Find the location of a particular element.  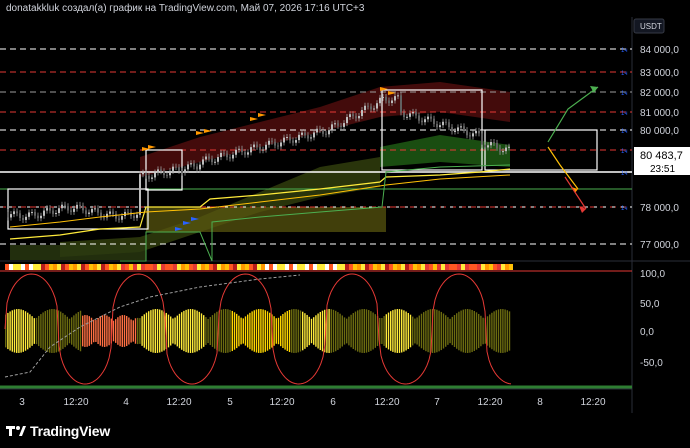

tradingview-logo-icon is located at coordinates (16, 431).